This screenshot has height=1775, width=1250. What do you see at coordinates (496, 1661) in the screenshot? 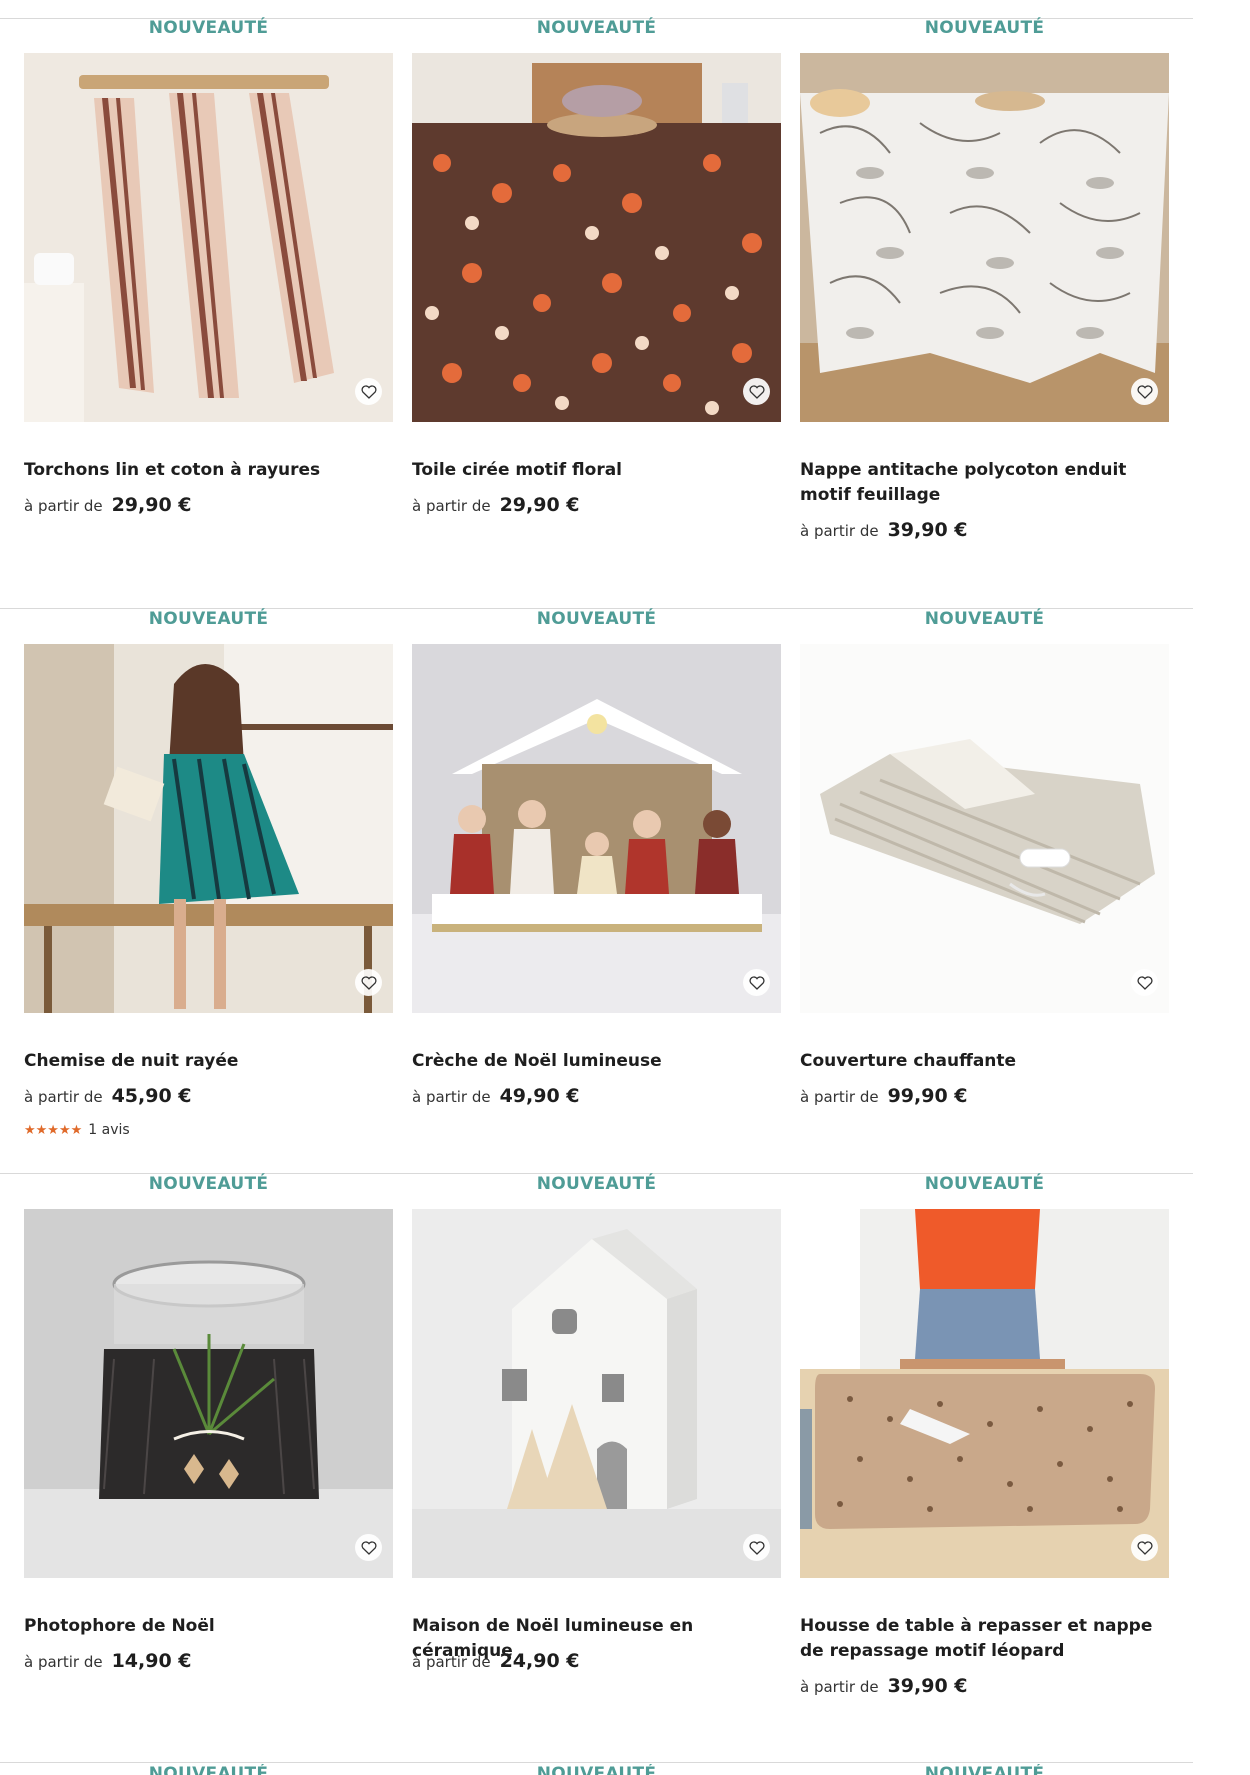
I see `price-row: à partir de 24,90 €` at bounding box center [496, 1661].